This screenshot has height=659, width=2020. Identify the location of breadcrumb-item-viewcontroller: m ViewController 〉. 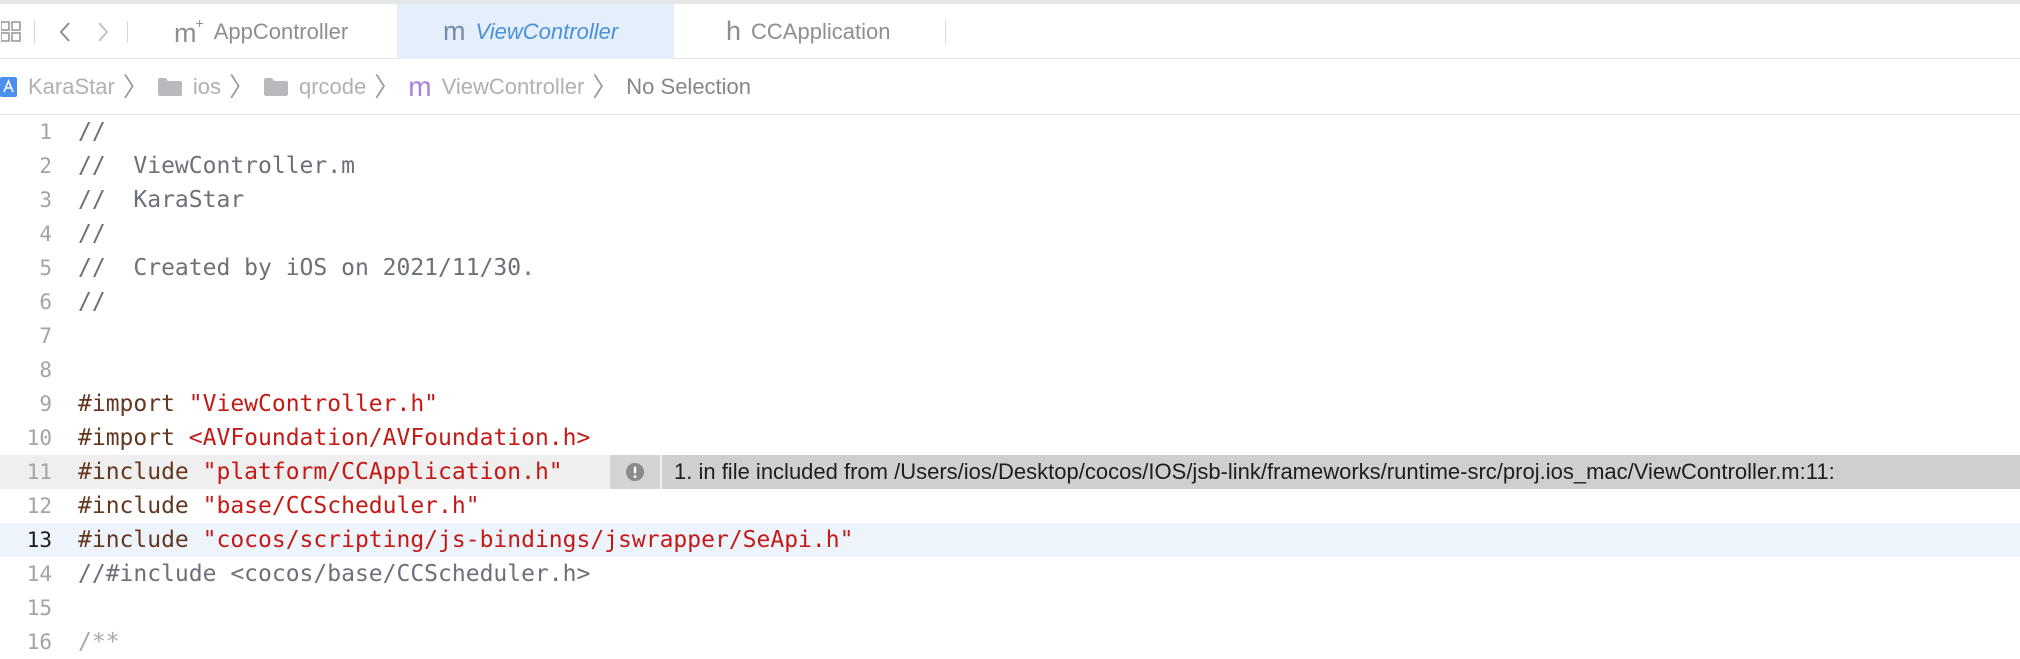
(517, 87).